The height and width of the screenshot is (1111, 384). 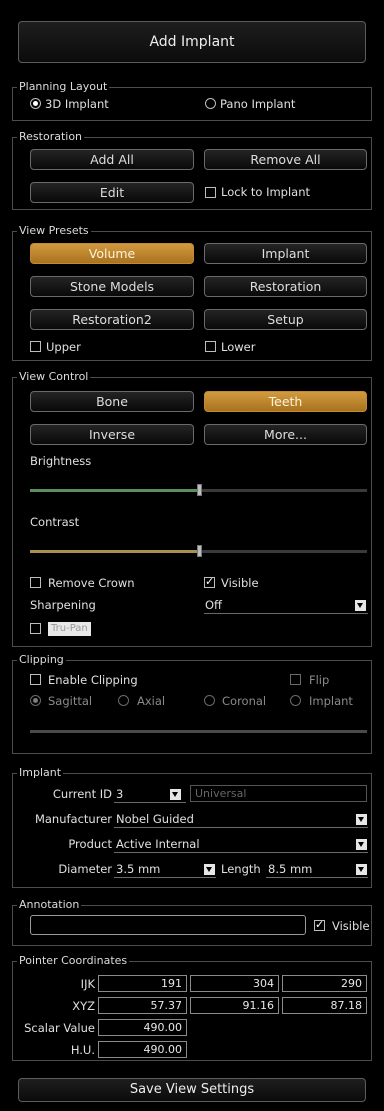 I want to click on remove-all-button: Remove All, so click(x=285, y=159).